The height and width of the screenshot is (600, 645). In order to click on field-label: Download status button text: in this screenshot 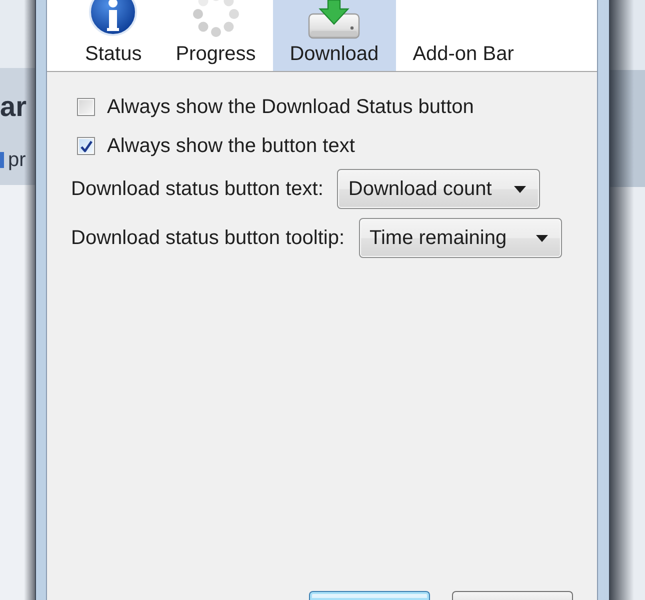, I will do `click(197, 189)`.